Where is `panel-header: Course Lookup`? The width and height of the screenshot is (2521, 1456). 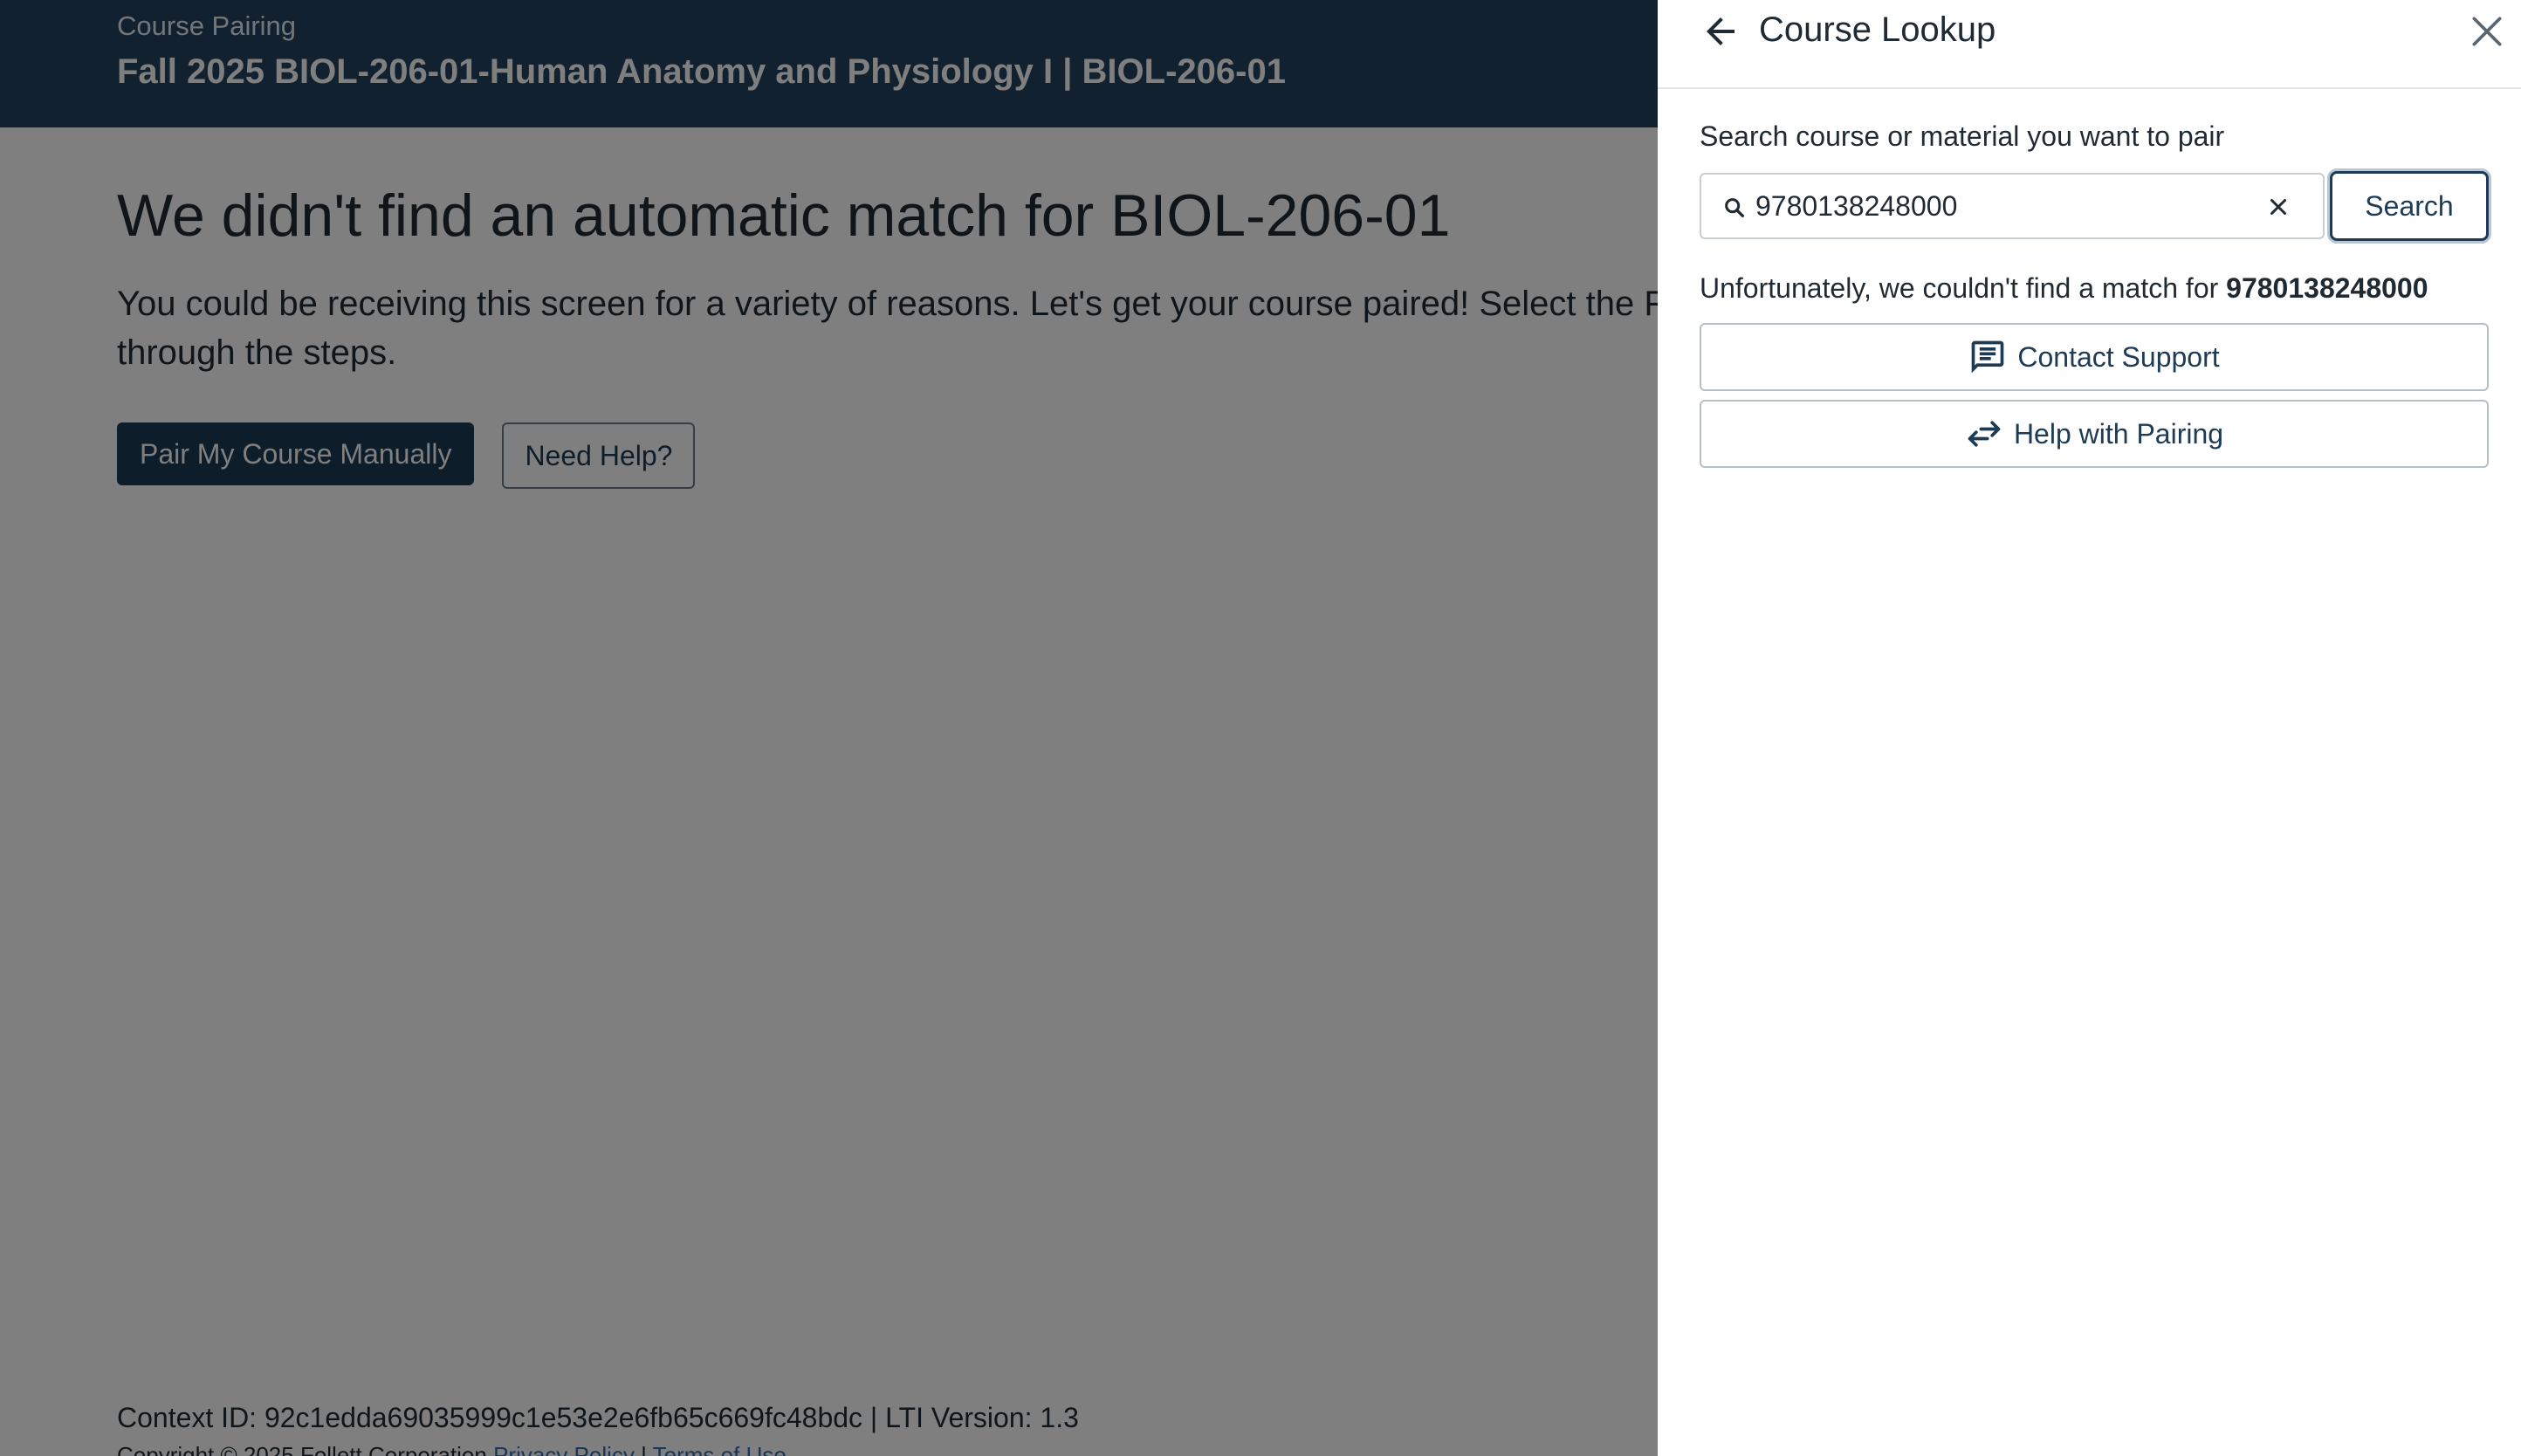 panel-header: Course Lookup is located at coordinates (2089, 44).